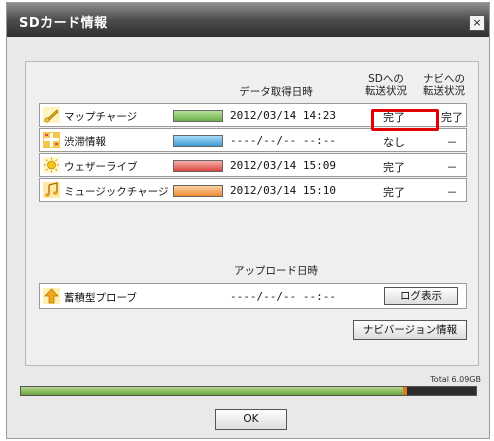  I want to click on content-row-music-charge: ミュージックチャージ 2012/03/14 15:10 完了 －, so click(253, 190).